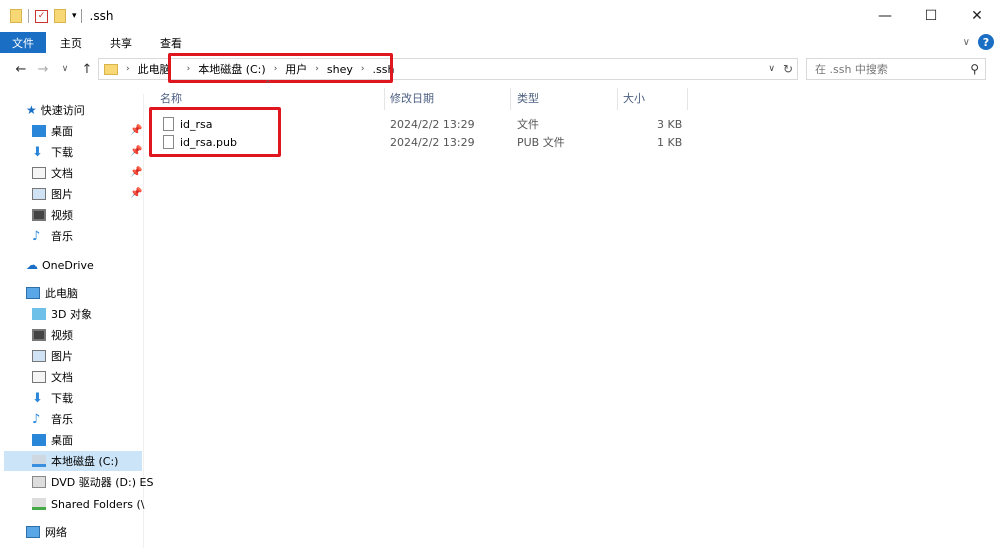 This screenshot has height=548, width=1000. I want to click on sidebar-item-3d-objects: 3D 对象, so click(62, 314).